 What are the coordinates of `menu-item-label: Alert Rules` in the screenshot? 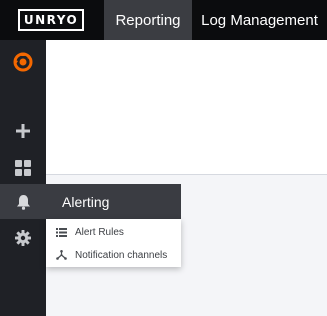 It's located at (99, 232).